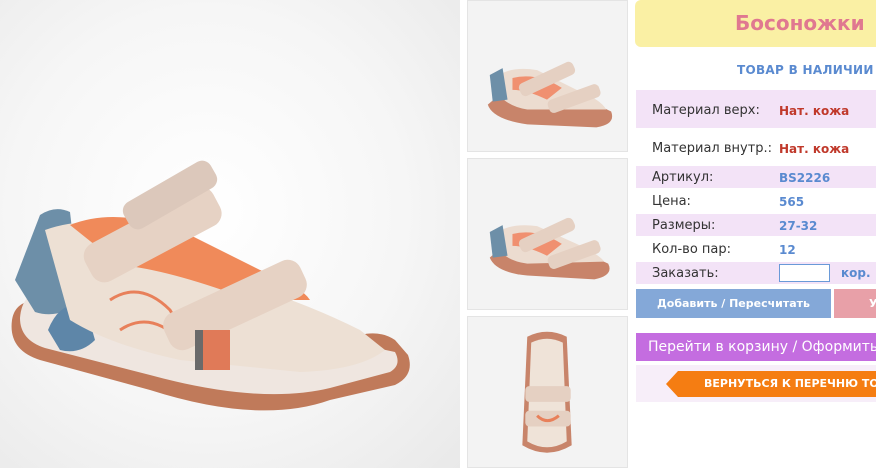  What do you see at coordinates (787, 250) in the screenshot?
I see `spec-value: 12` at bounding box center [787, 250].